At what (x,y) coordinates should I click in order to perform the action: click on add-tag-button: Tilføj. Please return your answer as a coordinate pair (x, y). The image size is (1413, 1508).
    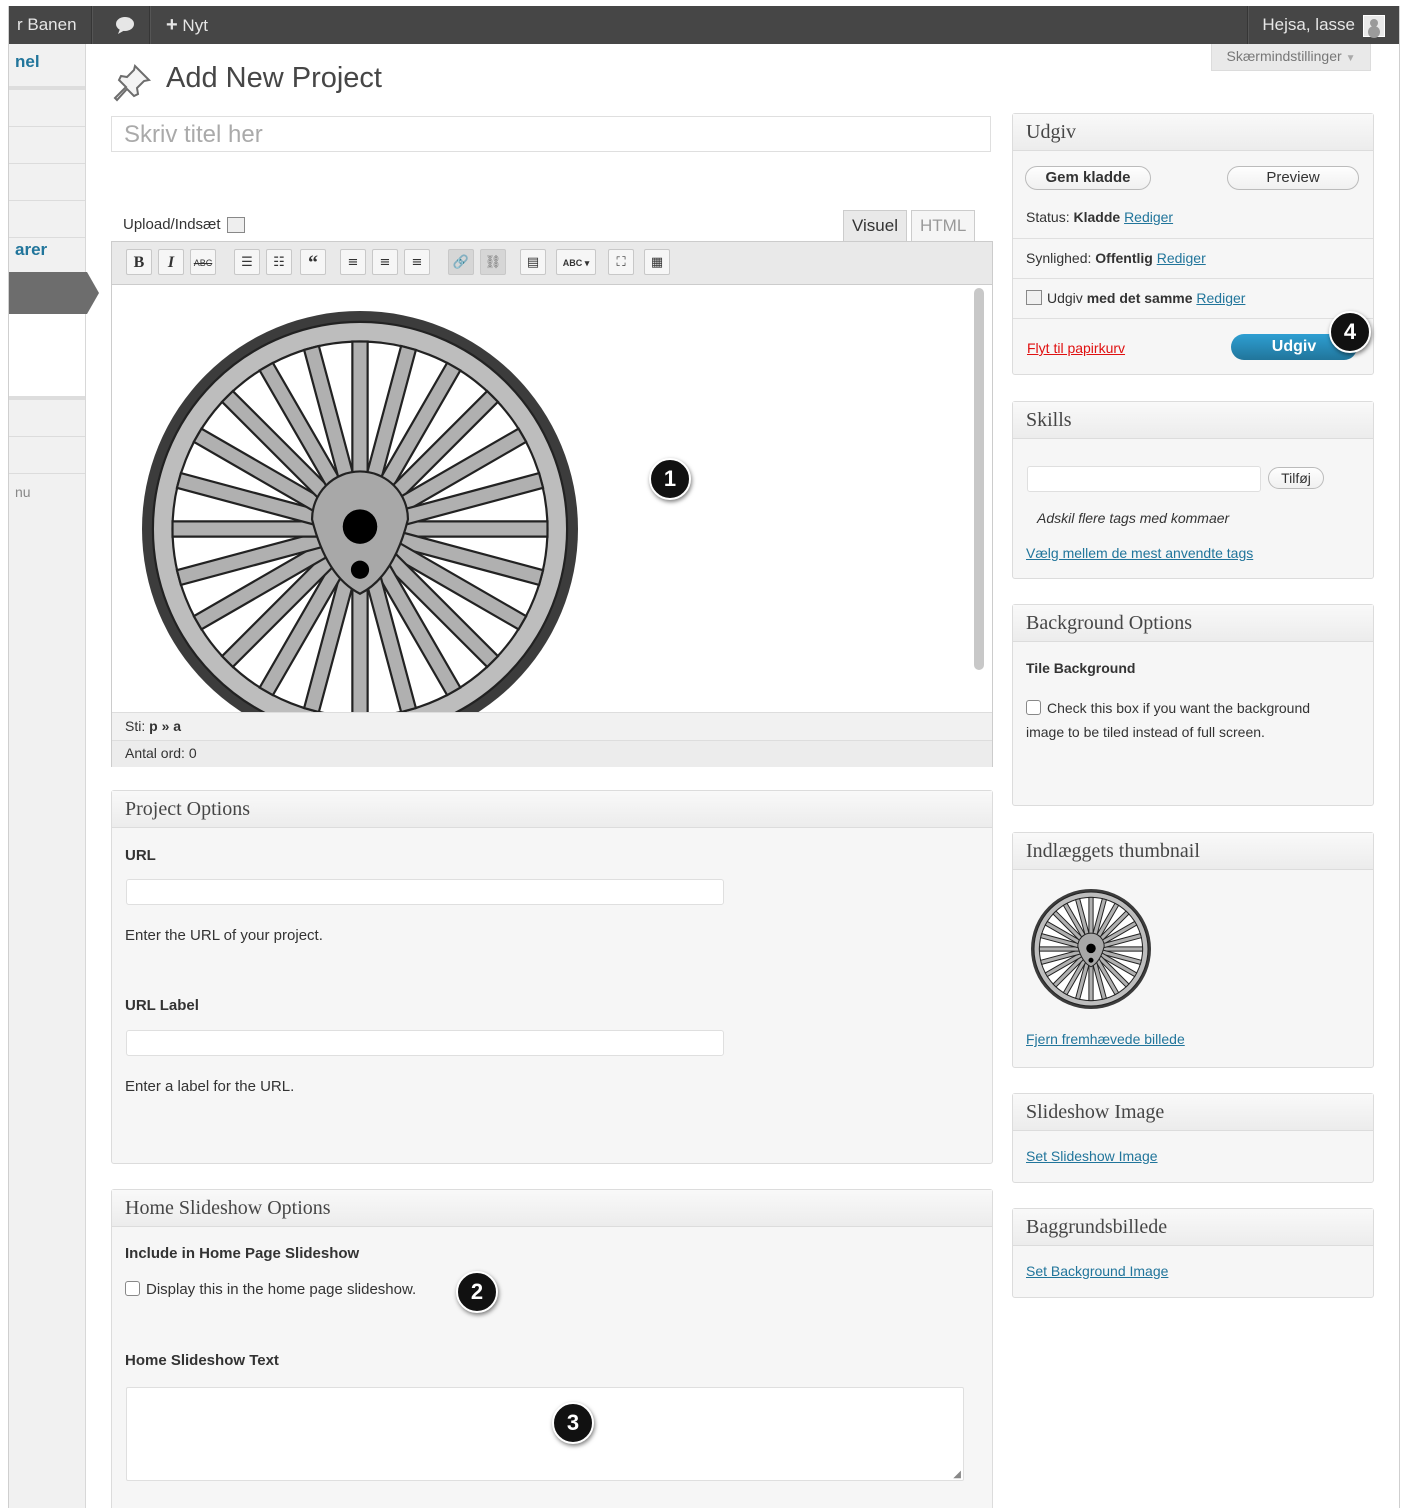
    Looking at the image, I should click on (1296, 478).